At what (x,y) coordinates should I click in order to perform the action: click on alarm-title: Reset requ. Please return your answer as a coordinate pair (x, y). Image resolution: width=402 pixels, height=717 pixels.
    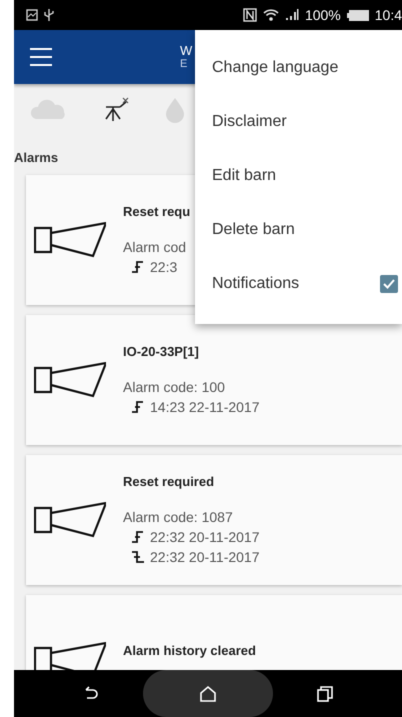
    Looking at the image, I should click on (156, 211).